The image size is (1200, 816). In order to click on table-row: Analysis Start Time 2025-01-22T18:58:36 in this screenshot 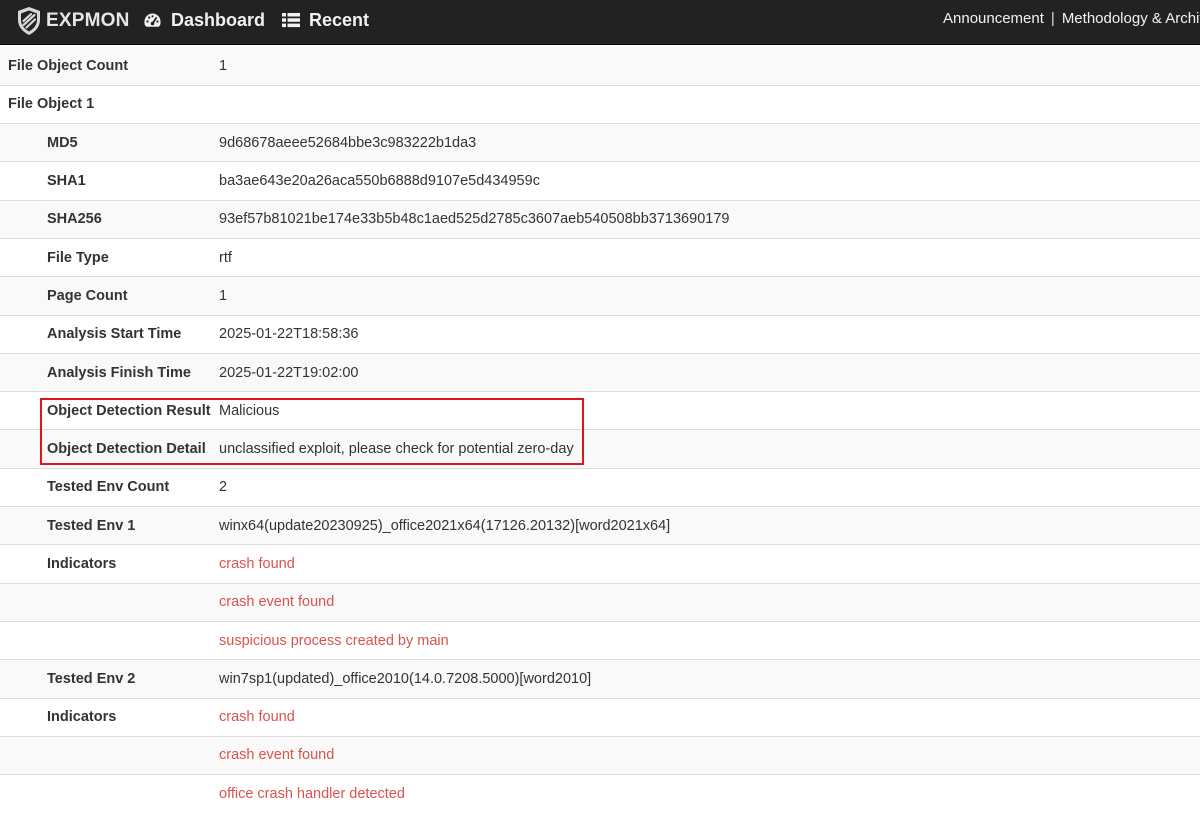, I will do `click(600, 334)`.